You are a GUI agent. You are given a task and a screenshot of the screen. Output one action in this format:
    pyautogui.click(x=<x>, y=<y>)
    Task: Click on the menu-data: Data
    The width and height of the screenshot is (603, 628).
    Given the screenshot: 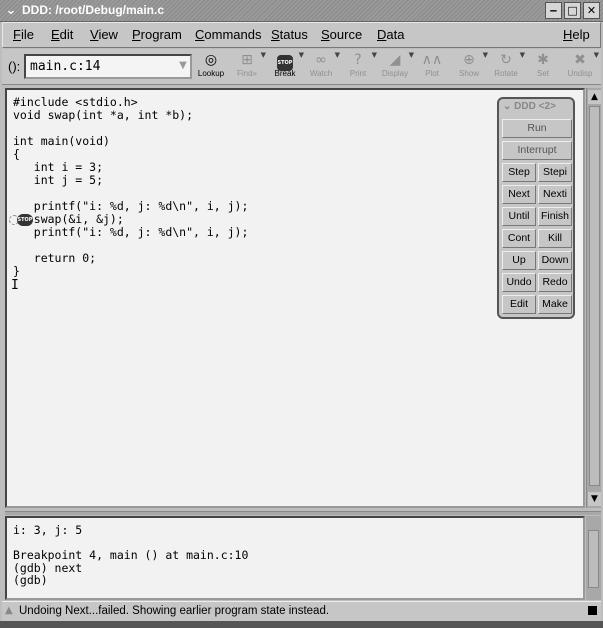 What is the action you would take?
    pyautogui.click(x=390, y=34)
    